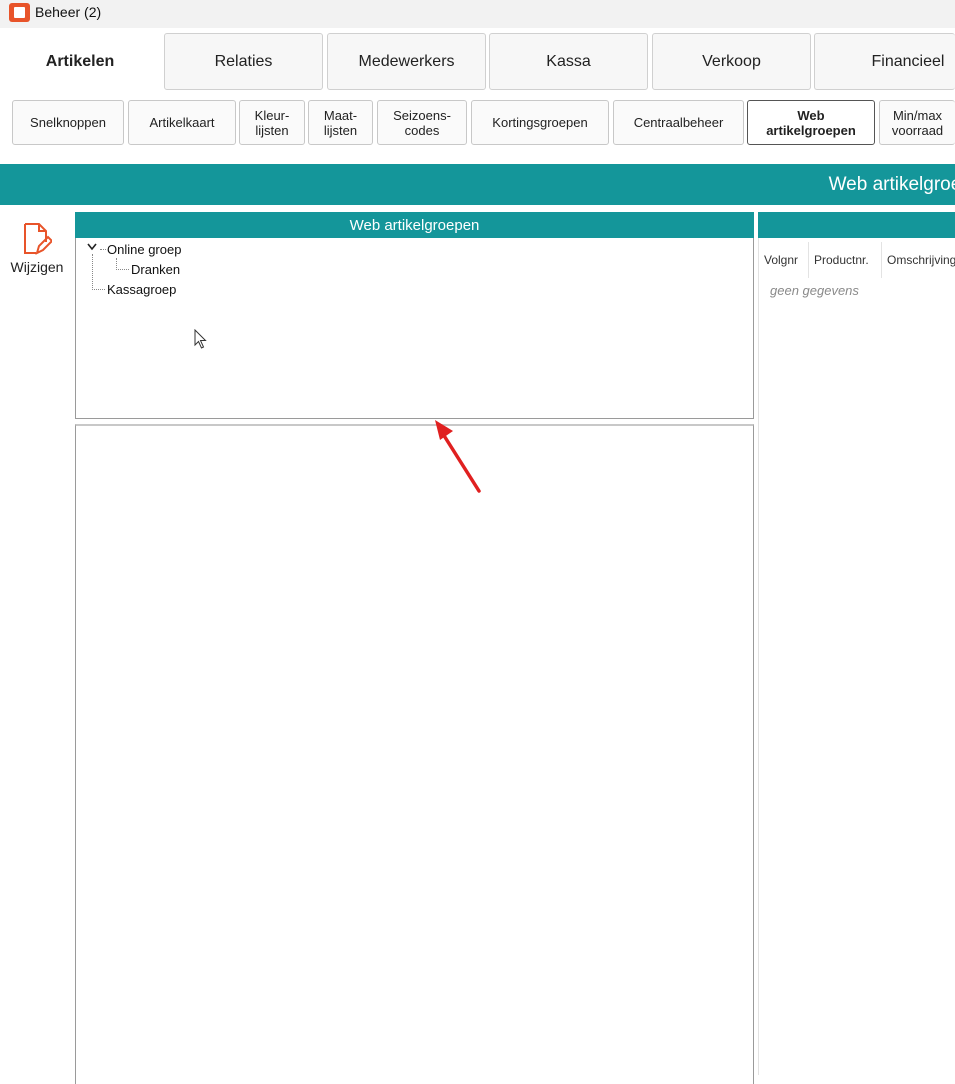 This screenshot has height=1084, width=955. What do you see at coordinates (678, 122) in the screenshot?
I see `subtab-centraalbeheer: Centraalbeheer` at bounding box center [678, 122].